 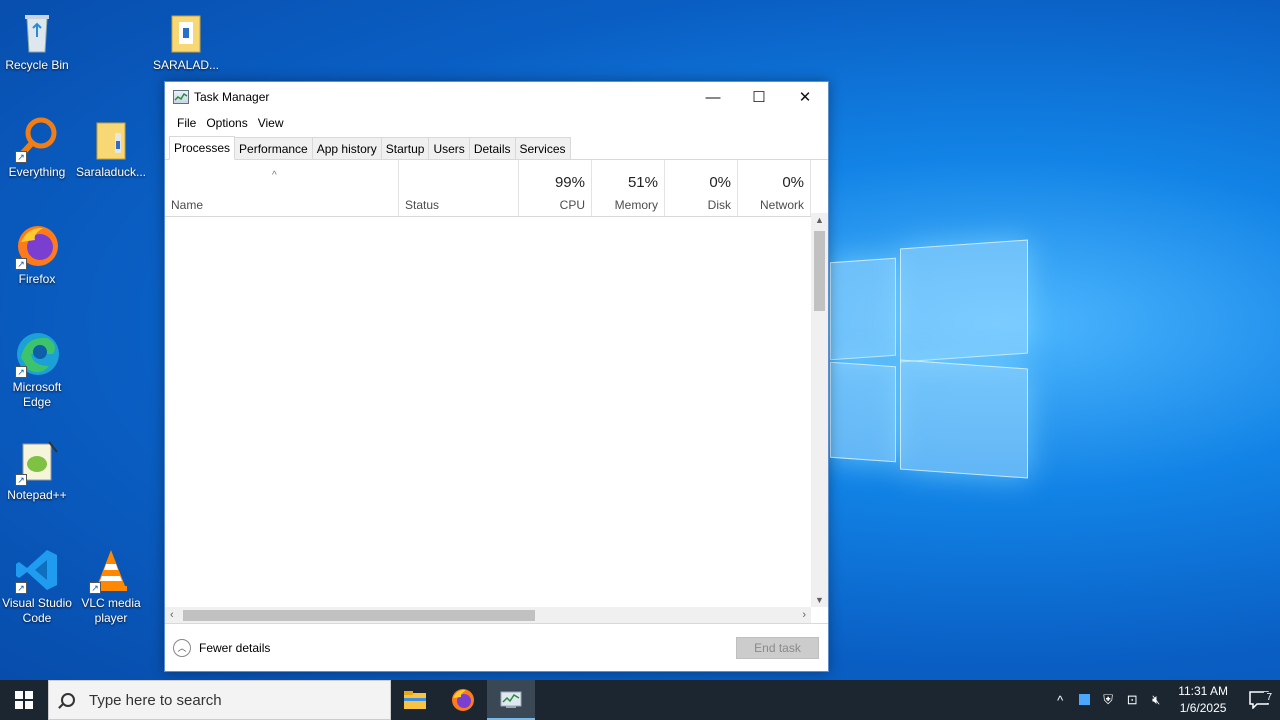 What do you see at coordinates (273, 148) in the screenshot?
I see `tab-performance: Performance` at bounding box center [273, 148].